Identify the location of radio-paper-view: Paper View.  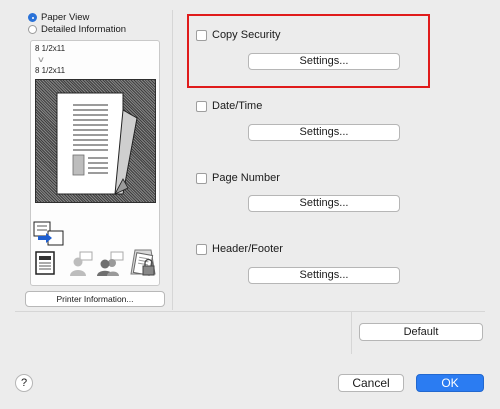
(58, 17).